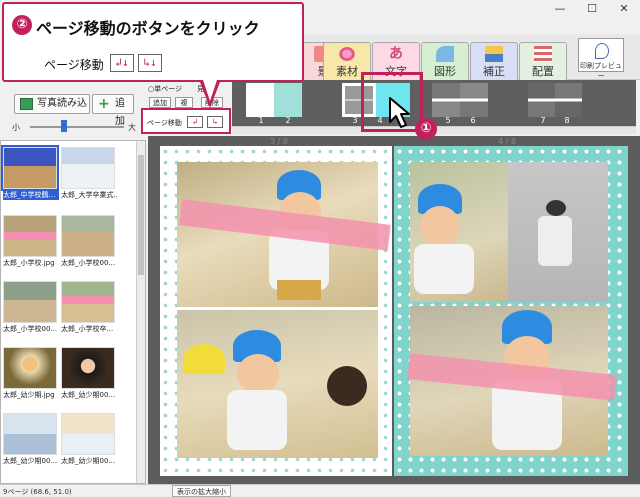 The width and height of the screenshot is (640, 497). Describe the element at coordinates (210, 90) in the screenshot. I see `callout-pointer-inner` at that location.